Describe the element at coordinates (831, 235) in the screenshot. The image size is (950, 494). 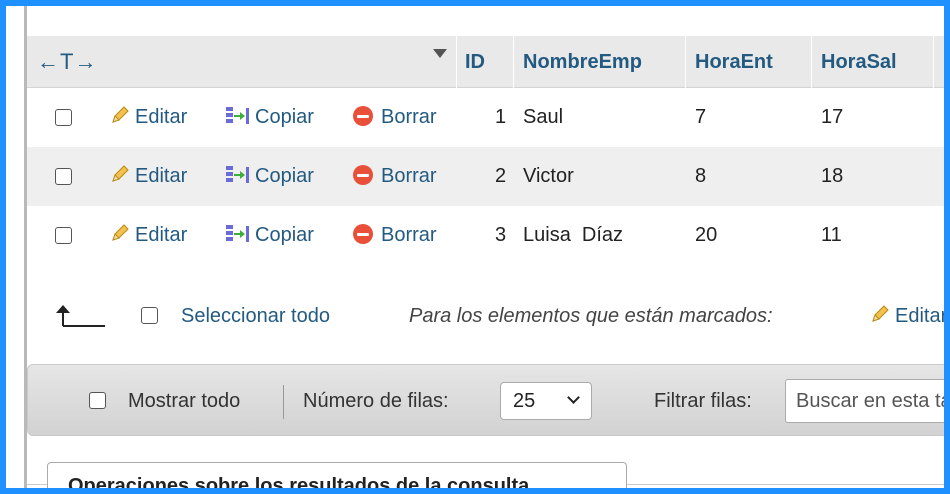
I see `cell-horasal: 11` at that location.